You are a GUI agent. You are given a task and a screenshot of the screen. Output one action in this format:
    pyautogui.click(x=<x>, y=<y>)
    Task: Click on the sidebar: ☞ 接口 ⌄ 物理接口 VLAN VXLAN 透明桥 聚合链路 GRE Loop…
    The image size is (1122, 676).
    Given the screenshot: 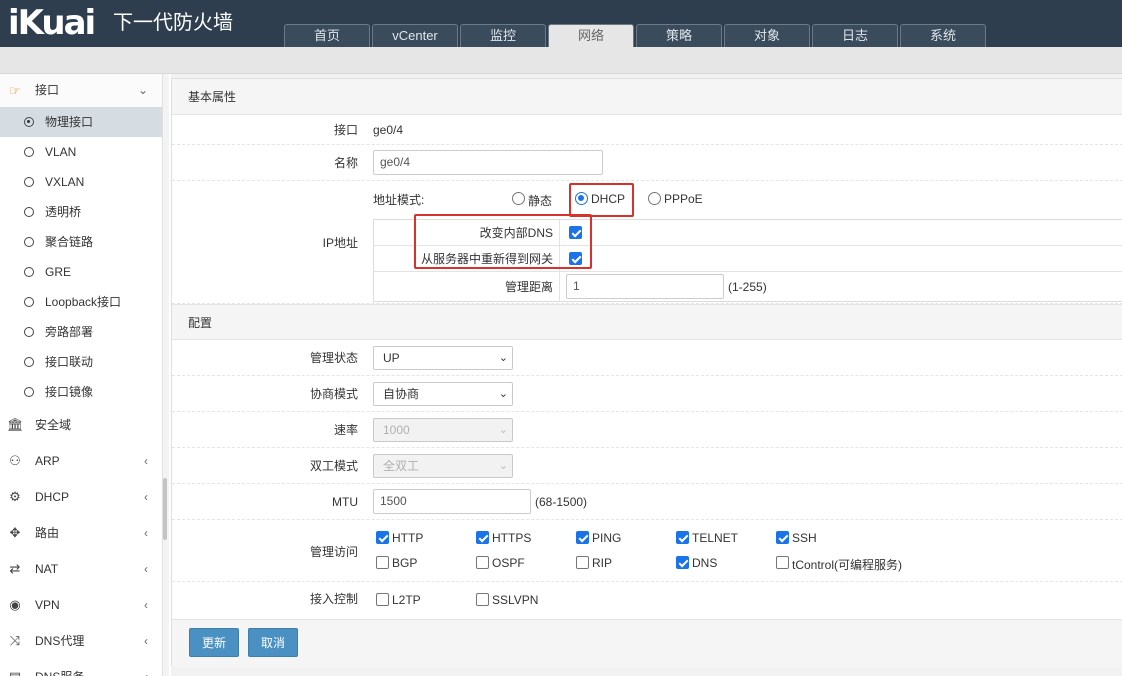 What is the action you would take?
    pyautogui.click(x=81, y=375)
    